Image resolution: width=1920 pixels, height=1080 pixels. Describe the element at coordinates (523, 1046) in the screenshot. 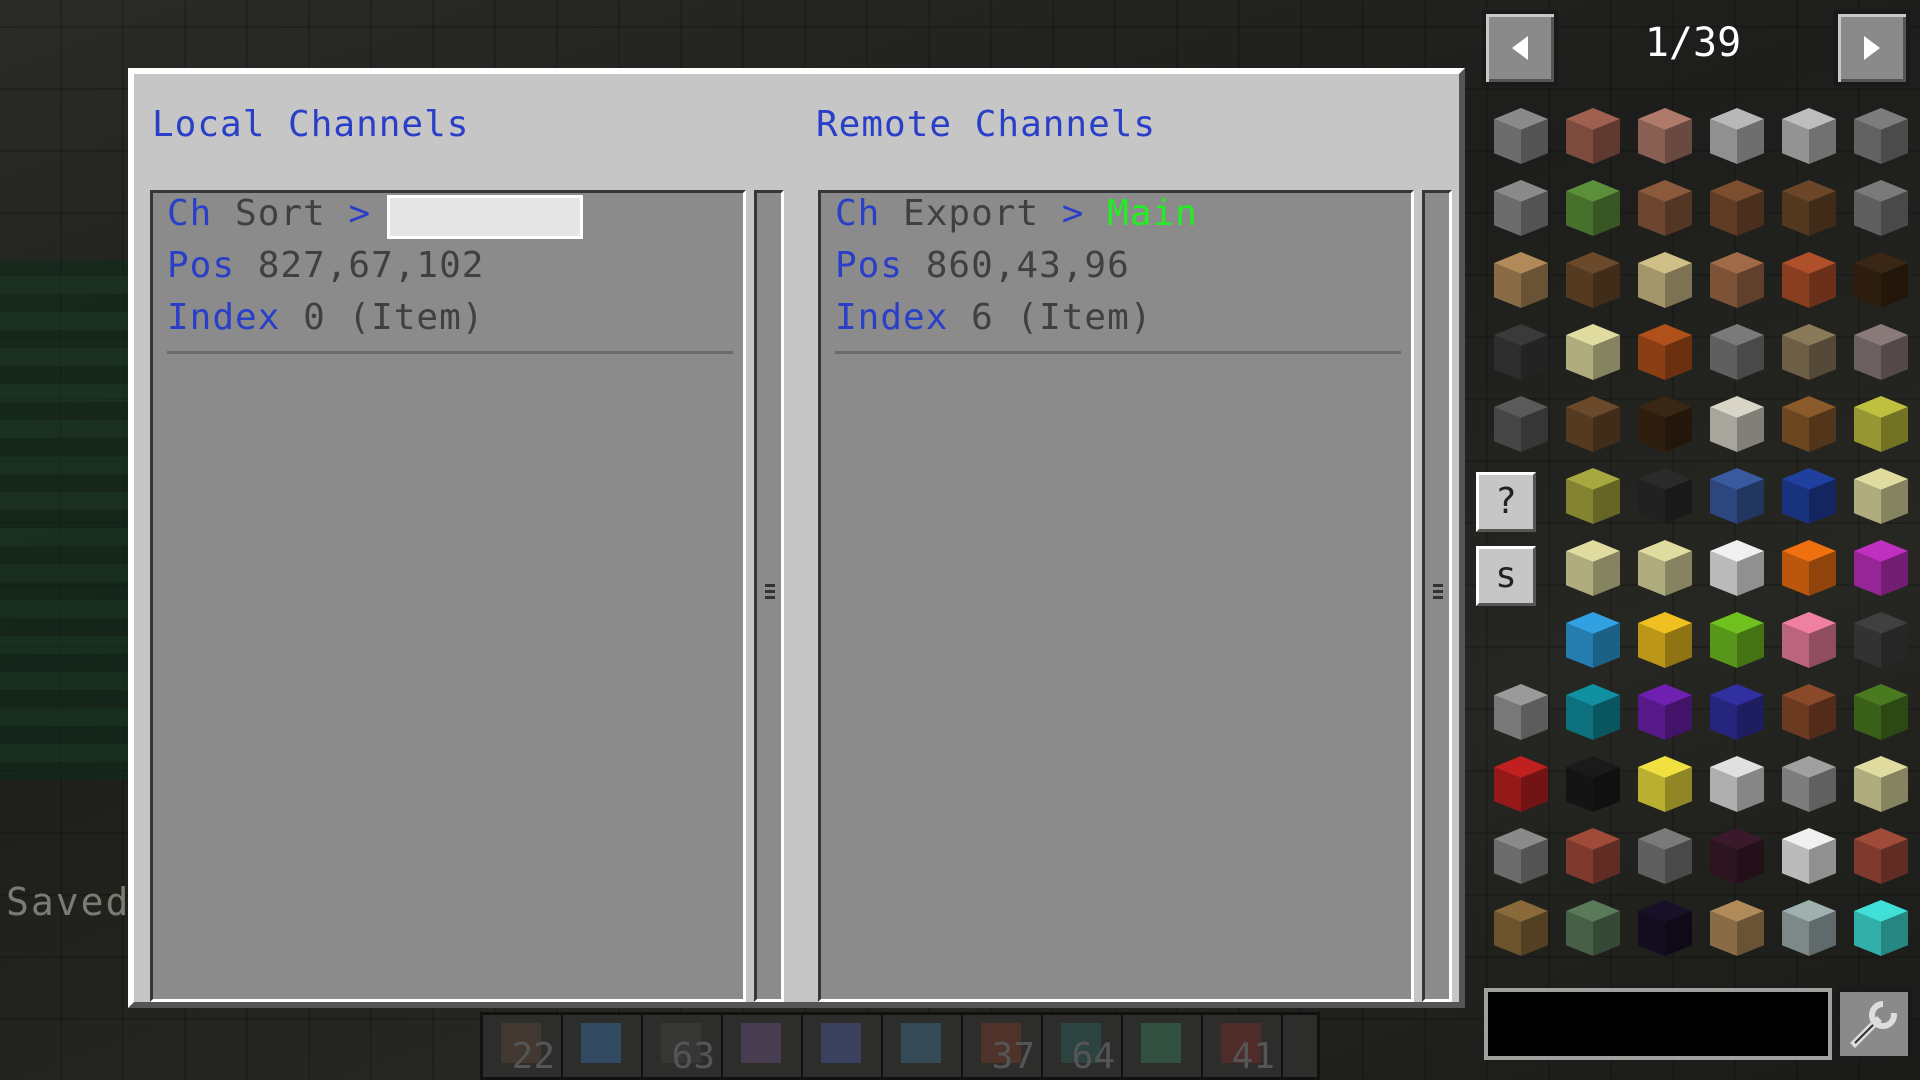

I see `hotbar-slot: 22` at that location.